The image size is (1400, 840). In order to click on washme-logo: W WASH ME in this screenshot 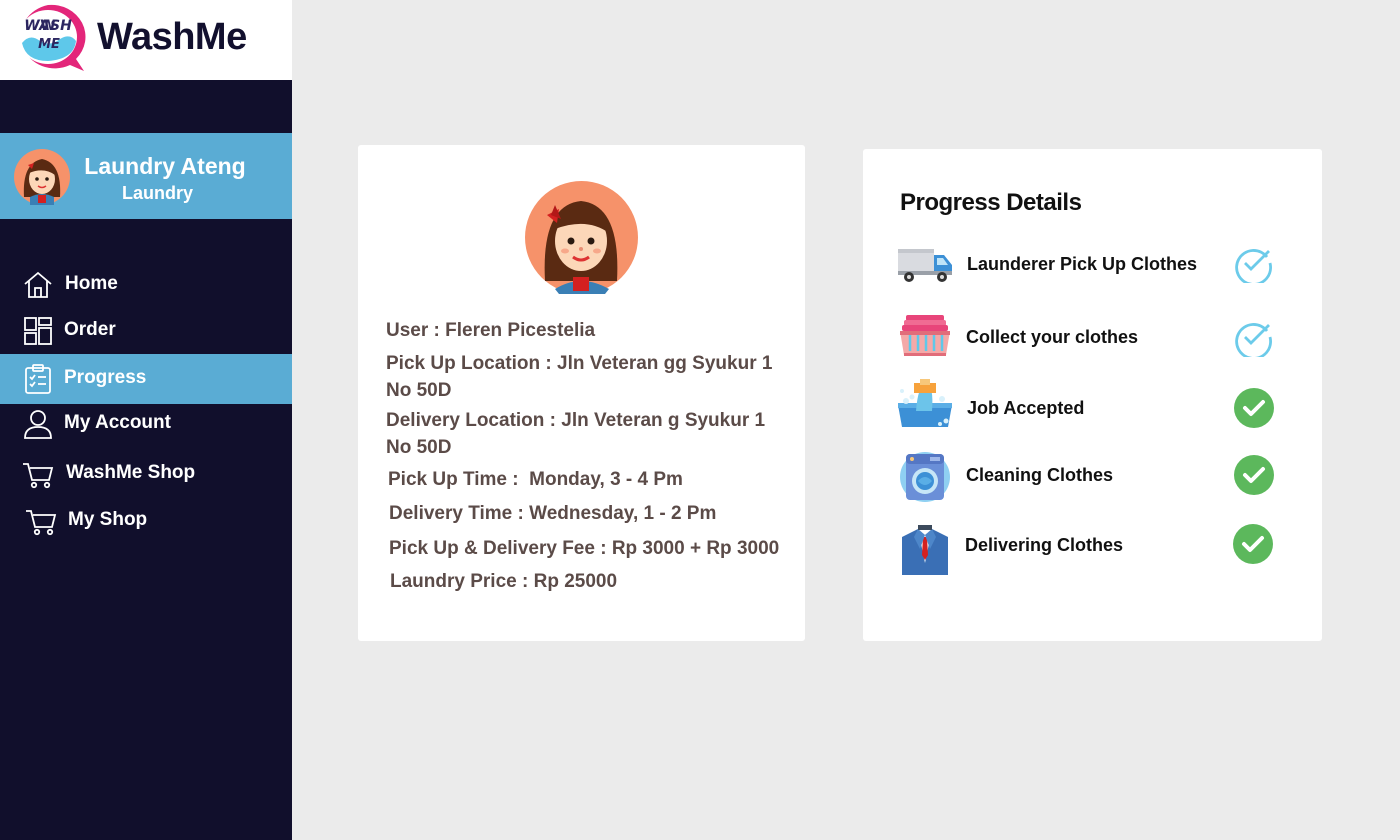, I will do `click(48, 38)`.